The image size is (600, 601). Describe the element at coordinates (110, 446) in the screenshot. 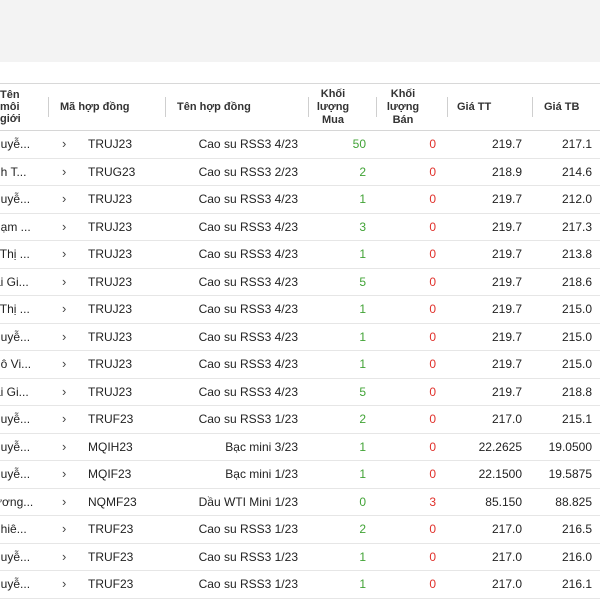

I see `contract-code-cell: MQIH23` at that location.